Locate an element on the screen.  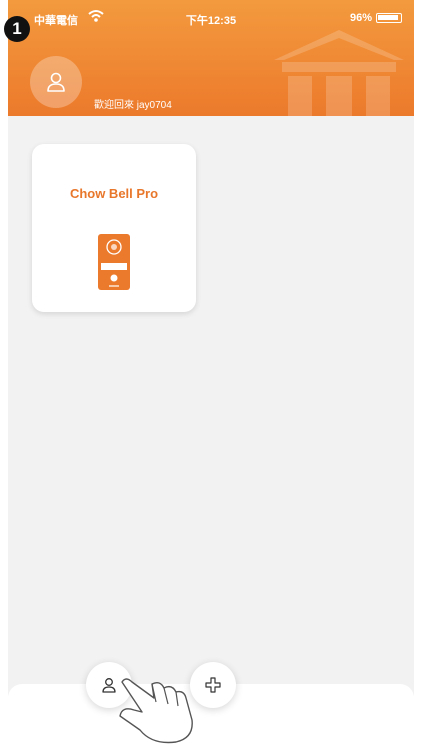
add-icon is located at coordinates (213, 685).